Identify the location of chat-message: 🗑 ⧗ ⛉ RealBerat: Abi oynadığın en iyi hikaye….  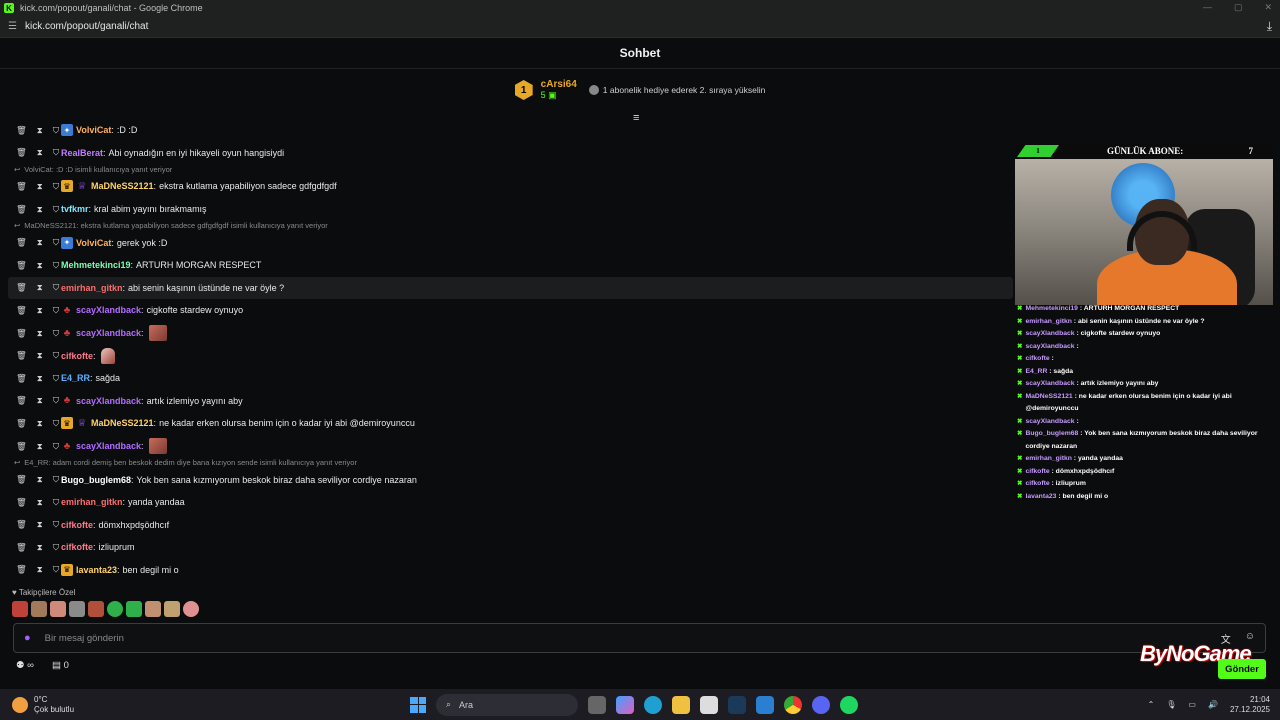
(510, 153).